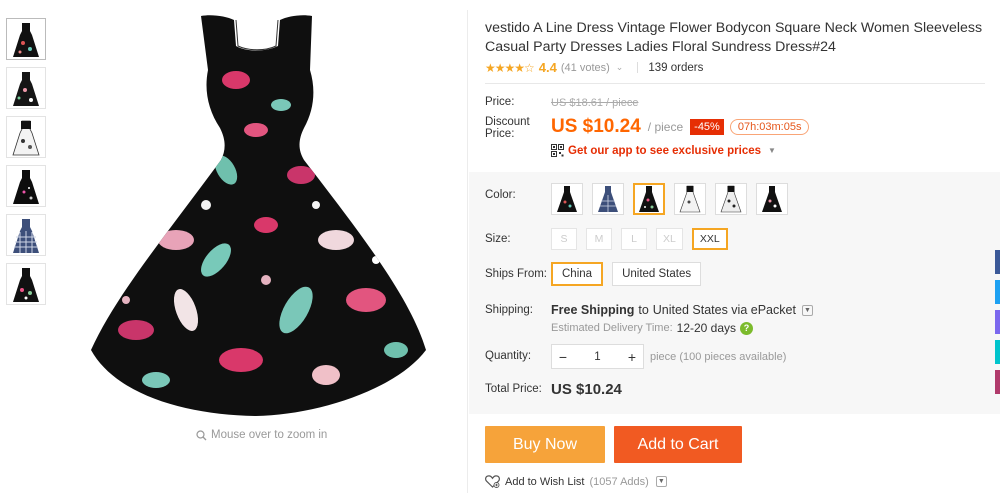 This screenshot has width=1000, height=493. What do you see at coordinates (593, 310) in the screenshot?
I see `free-shipping-text: Free Shipping` at bounding box center [593, 310].